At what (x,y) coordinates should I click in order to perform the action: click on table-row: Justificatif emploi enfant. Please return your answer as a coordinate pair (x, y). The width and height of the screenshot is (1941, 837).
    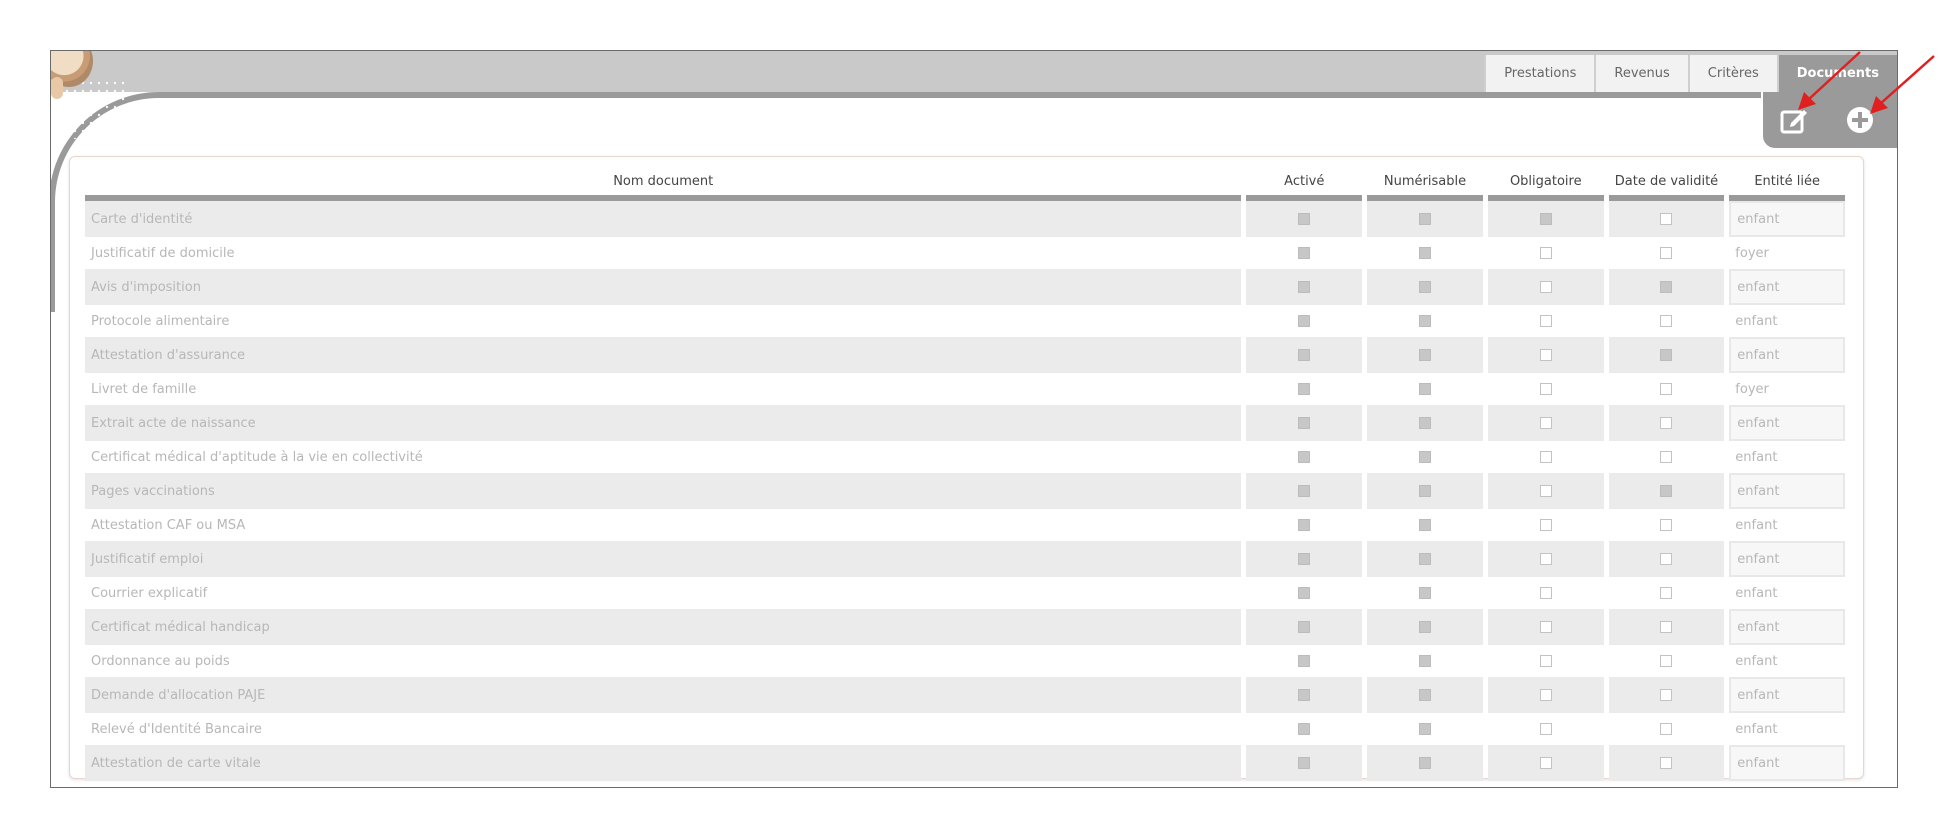
    Looking at the image, I should click on (965, 559).